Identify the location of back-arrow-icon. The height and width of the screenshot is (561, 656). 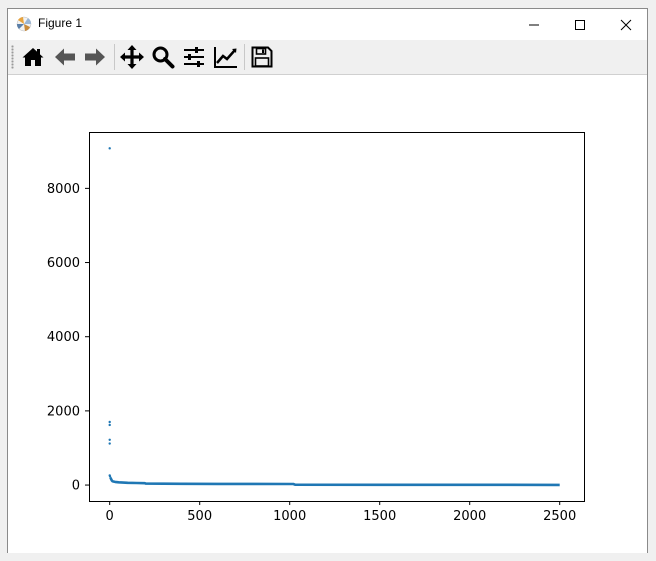
(65, 57).